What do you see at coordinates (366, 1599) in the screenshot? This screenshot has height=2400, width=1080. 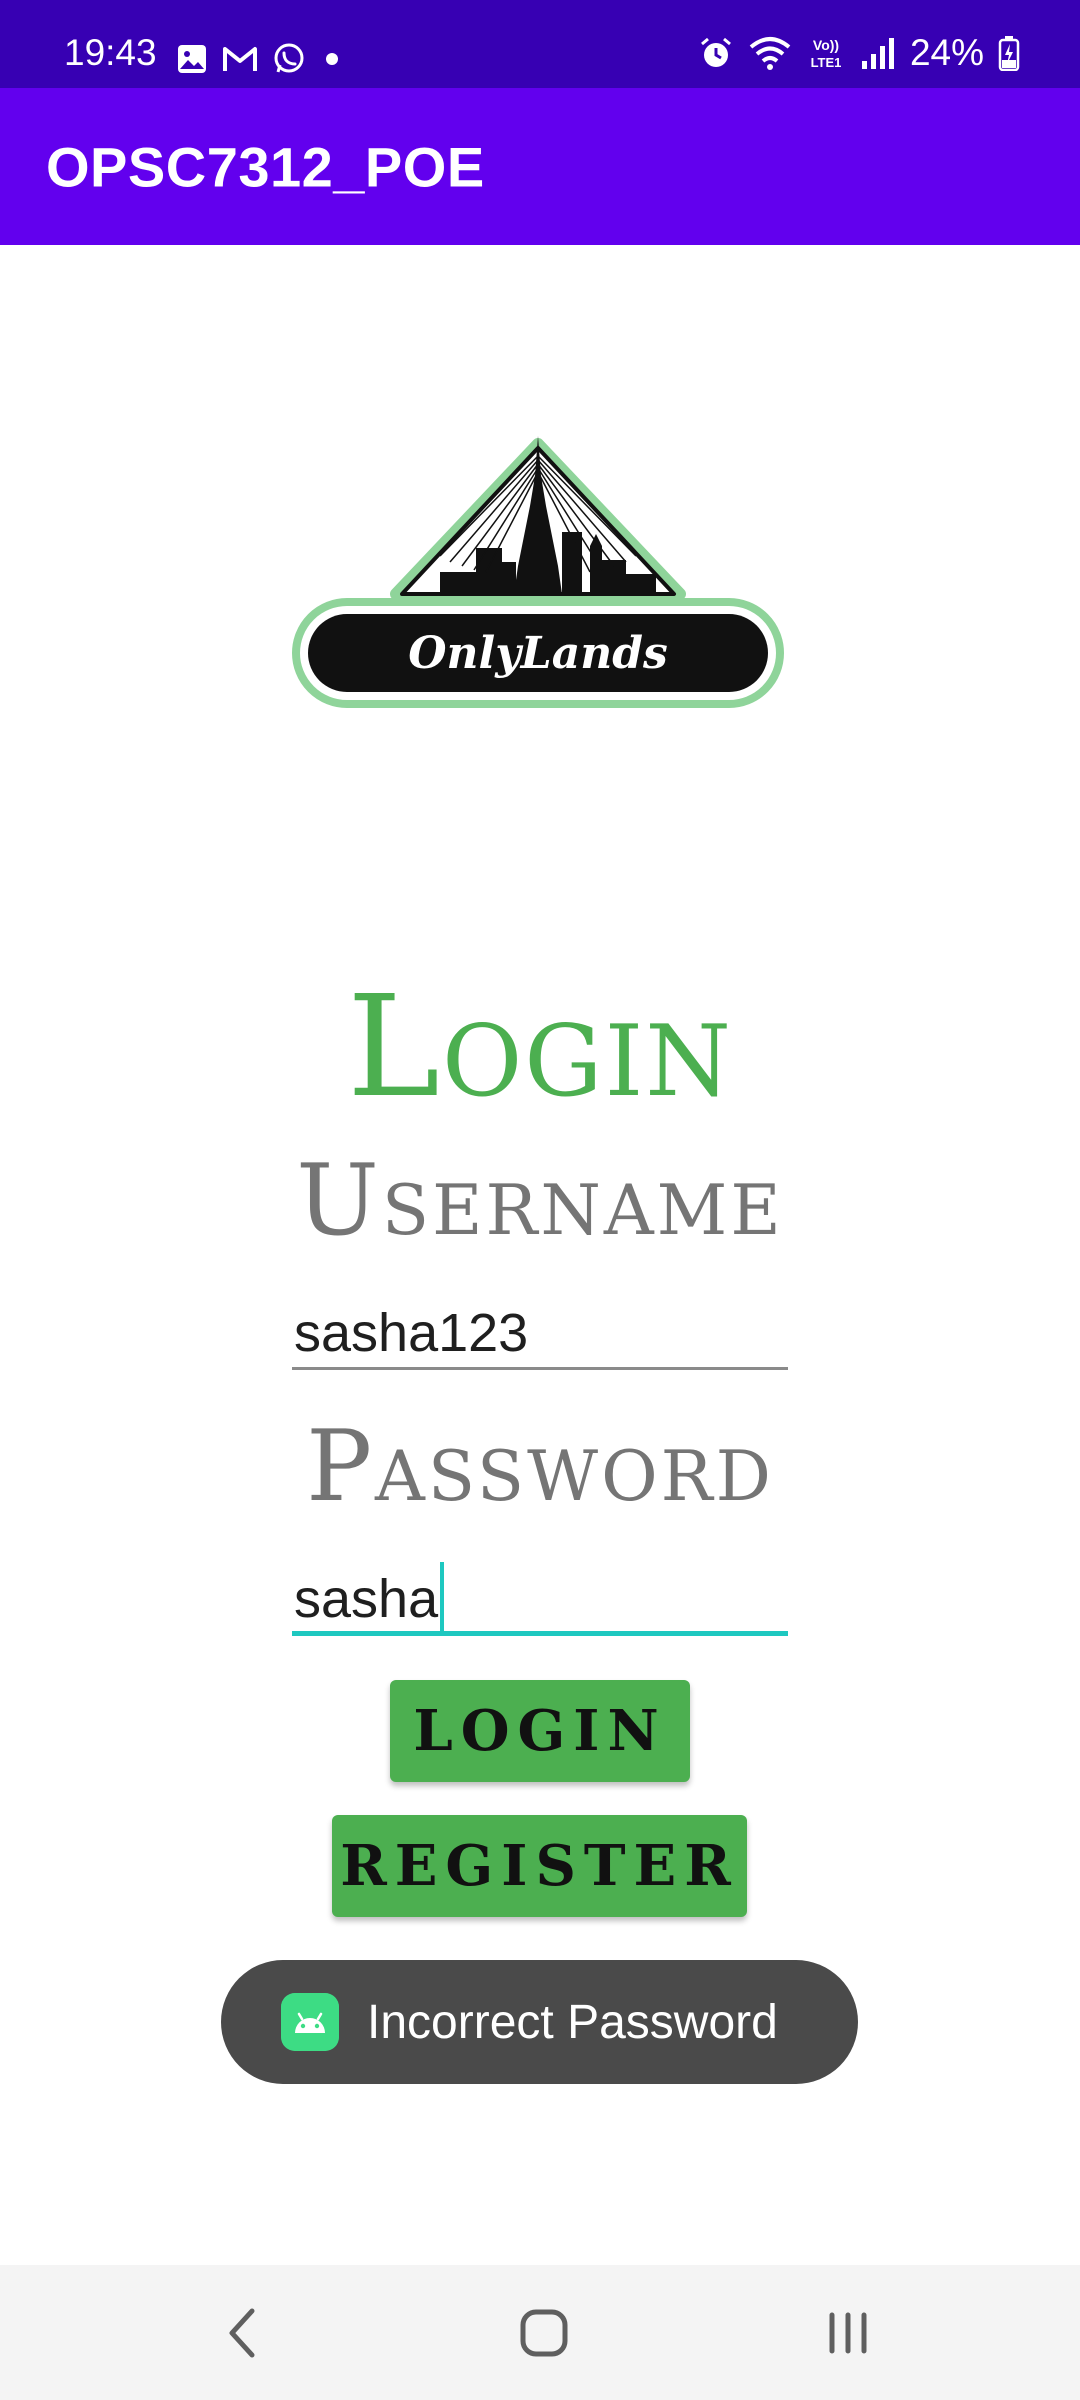 I see `password-value: sasha` at bounding box center [366, 1599].